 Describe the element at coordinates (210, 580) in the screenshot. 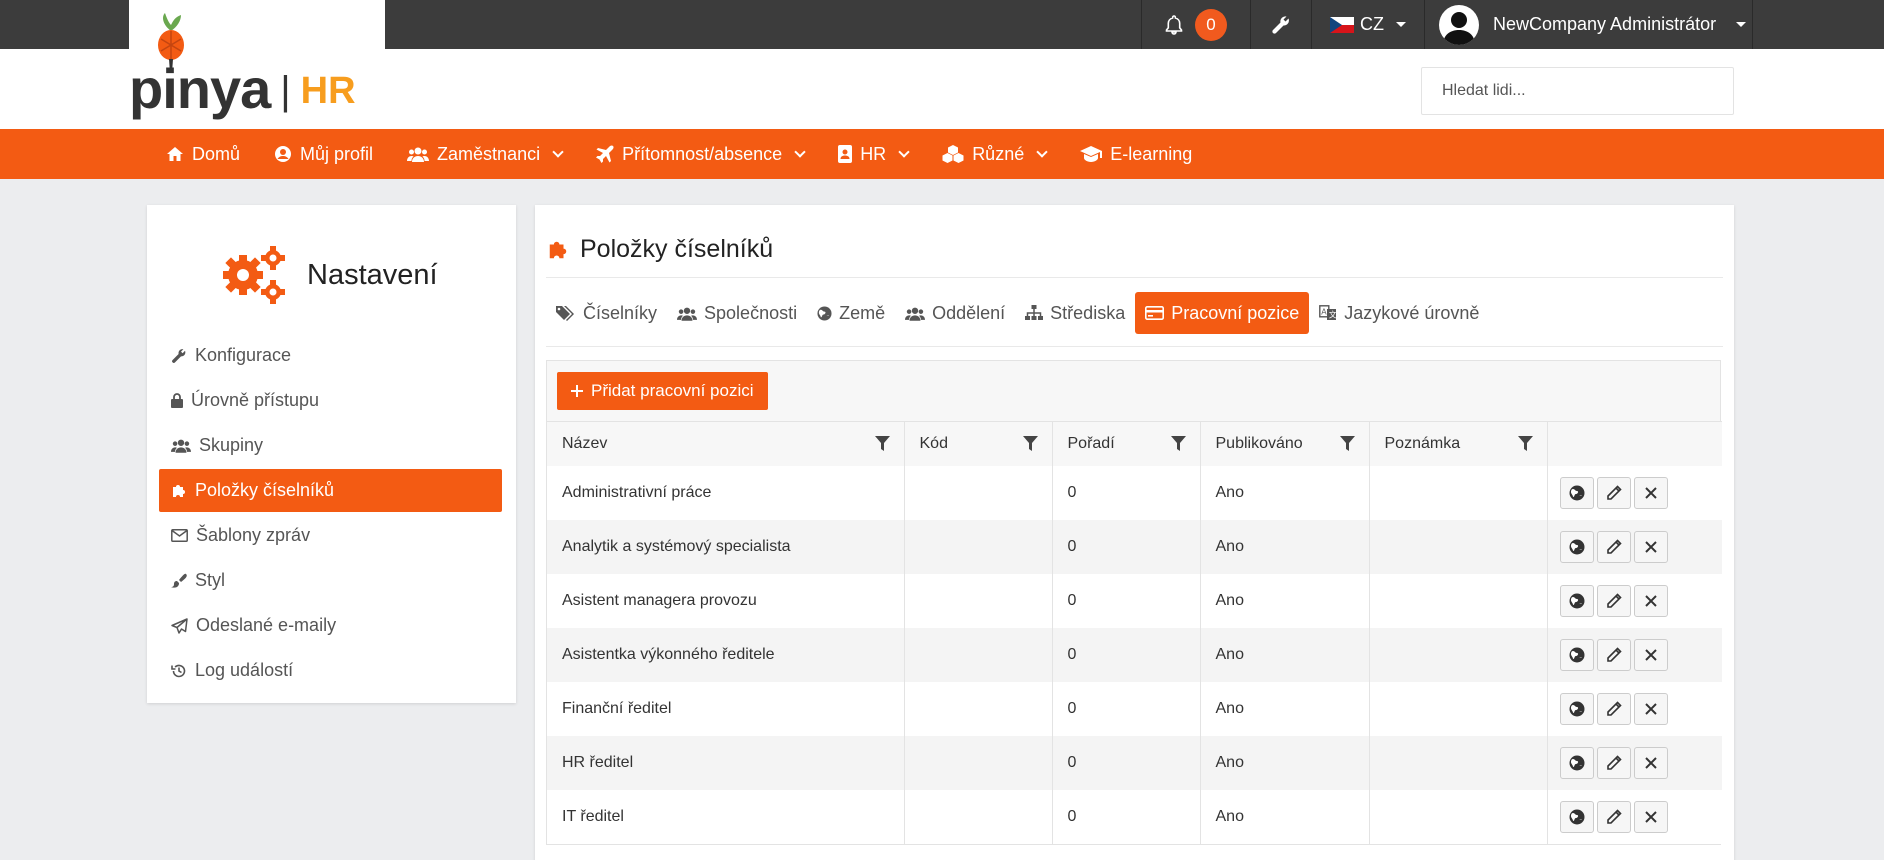

I see `sidebar-item-label: Styl` at that location.